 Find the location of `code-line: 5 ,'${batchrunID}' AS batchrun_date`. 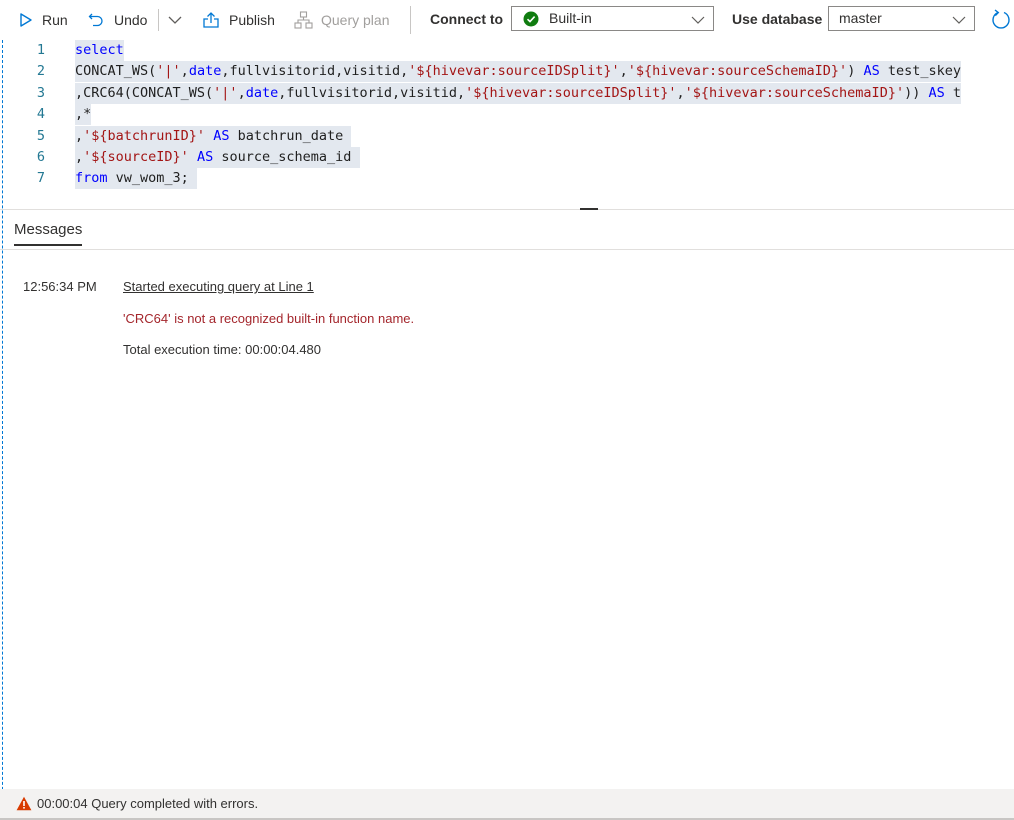

code-line: 5 ,'${batchrunID}' AS batchrun_date is located at coordinates (507, 136).